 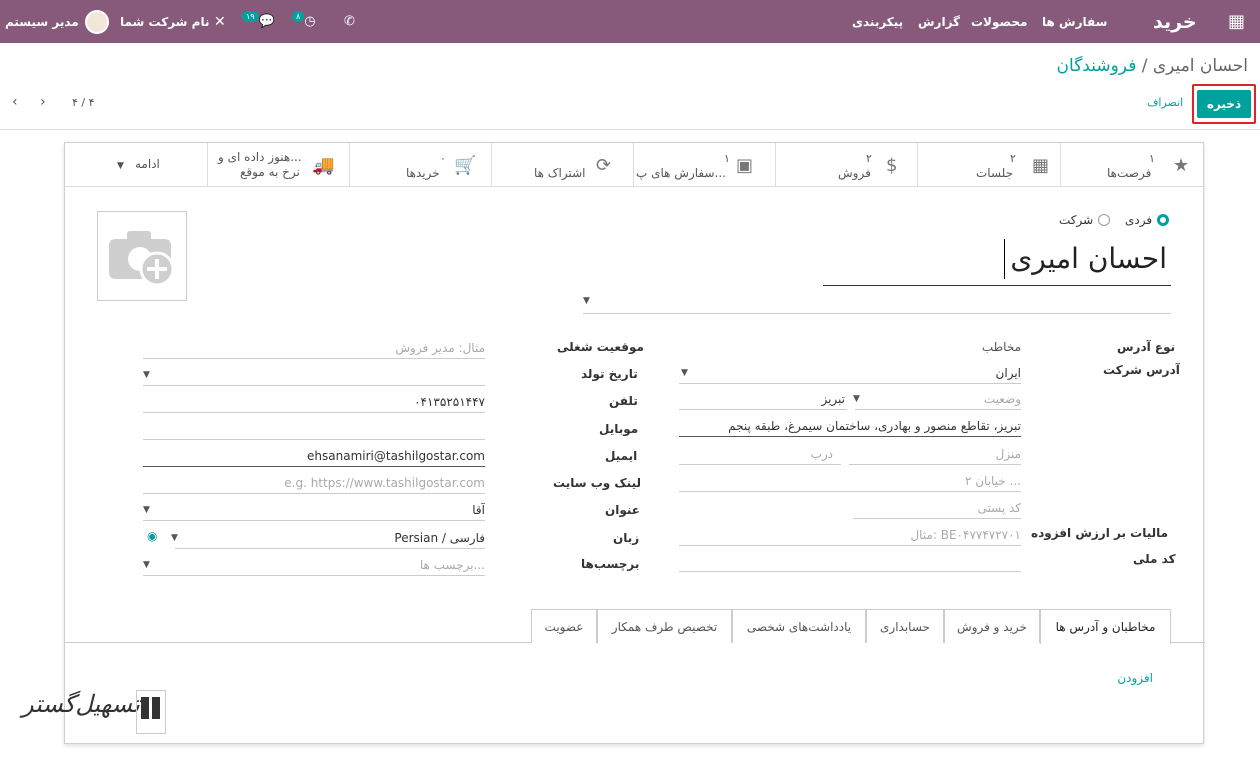 I want to click on partner-image-upload, so click(x=142, y=256).